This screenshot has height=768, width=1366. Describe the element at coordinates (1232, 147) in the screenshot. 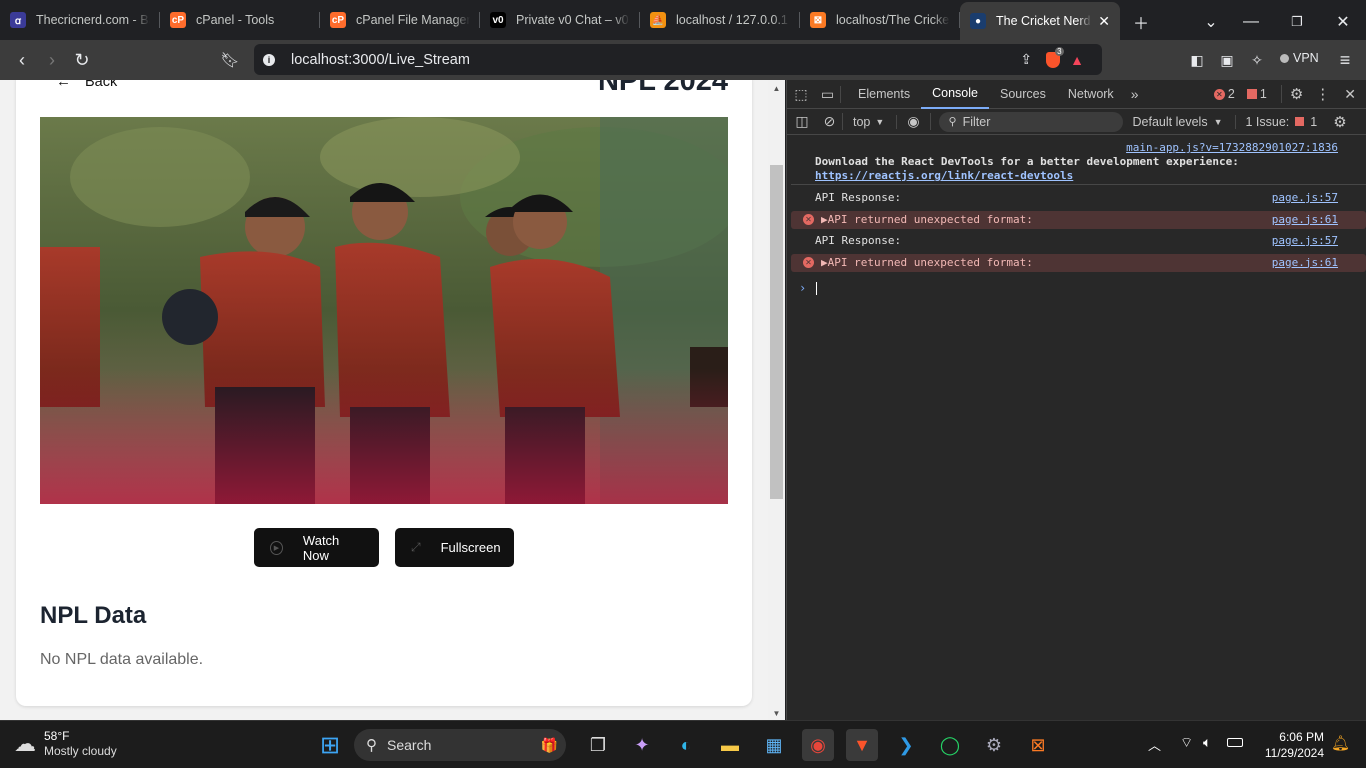

I see `message-source-link: main-app.js?v=1732882901027:1836` at that location.